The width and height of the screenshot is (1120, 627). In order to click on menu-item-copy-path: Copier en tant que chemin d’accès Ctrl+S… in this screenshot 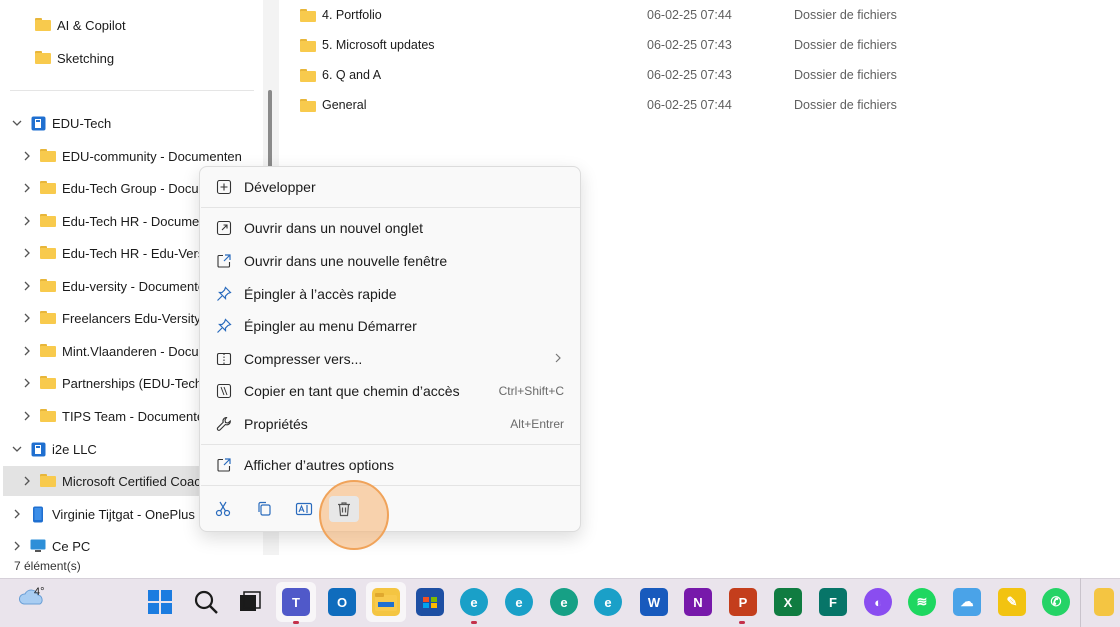, I will do `click(390, 391)`.